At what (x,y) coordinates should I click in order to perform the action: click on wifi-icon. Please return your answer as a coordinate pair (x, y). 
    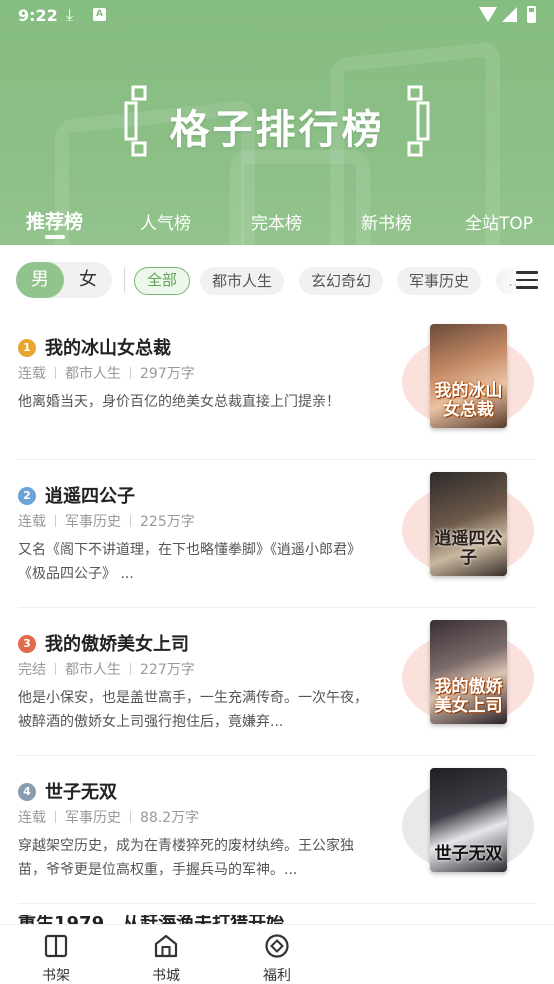
    Looking at the image, I should click on (488, 14).